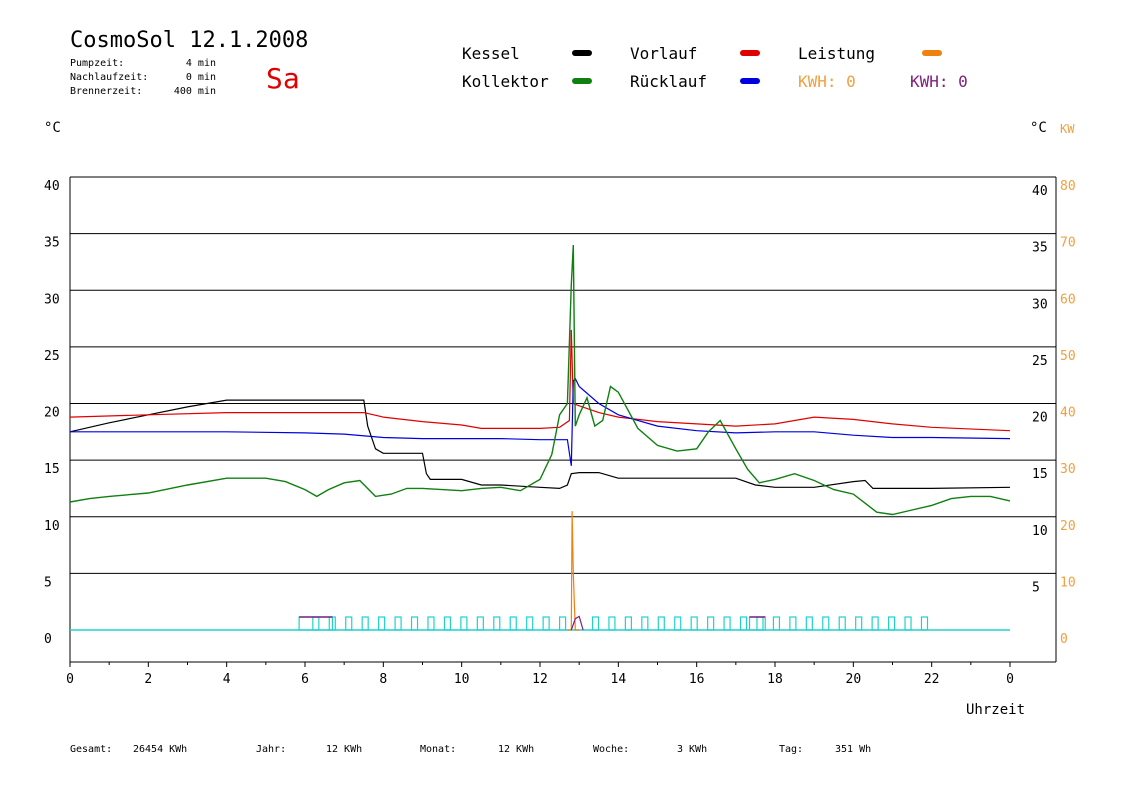 This screenshot has width=1148, height=812. Describe the element at coordinates (1068, 243) in the screenshot. I see `y-tick-kw-70: 70` at that location.